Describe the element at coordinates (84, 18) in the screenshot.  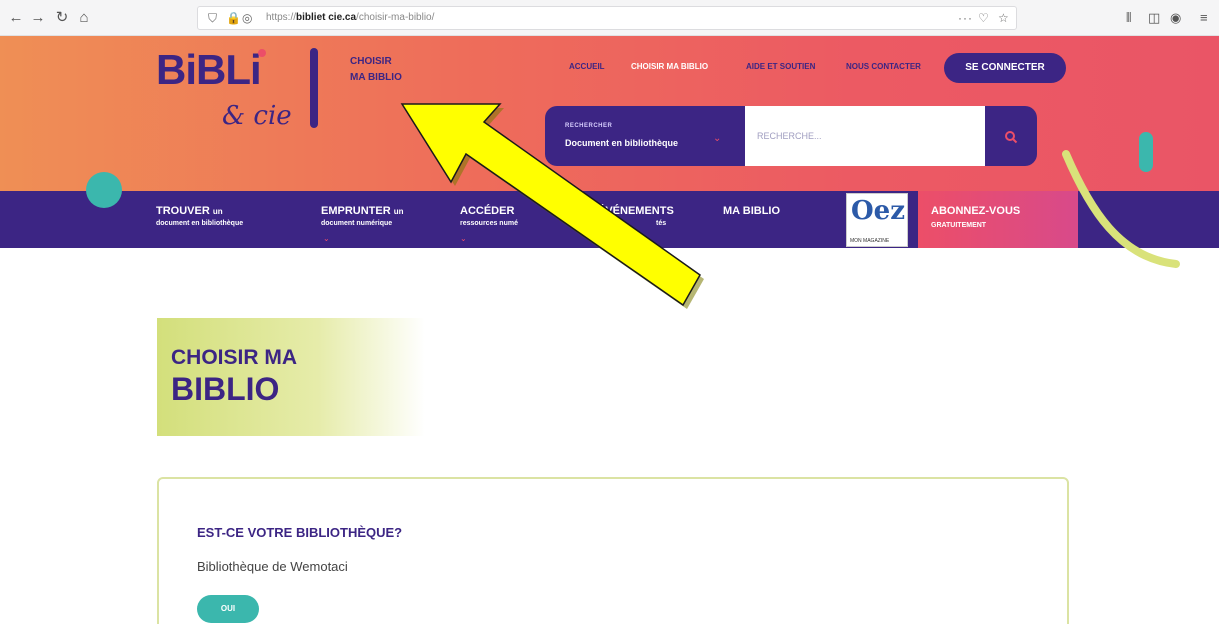
I see `home-icon: ⌂` at that location.